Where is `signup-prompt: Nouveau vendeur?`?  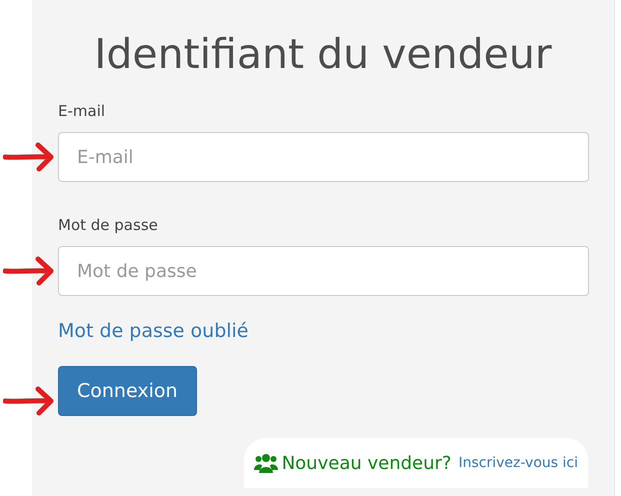 signup-prompt: Nouveau vendeur? is located at coordinates (367, 463).